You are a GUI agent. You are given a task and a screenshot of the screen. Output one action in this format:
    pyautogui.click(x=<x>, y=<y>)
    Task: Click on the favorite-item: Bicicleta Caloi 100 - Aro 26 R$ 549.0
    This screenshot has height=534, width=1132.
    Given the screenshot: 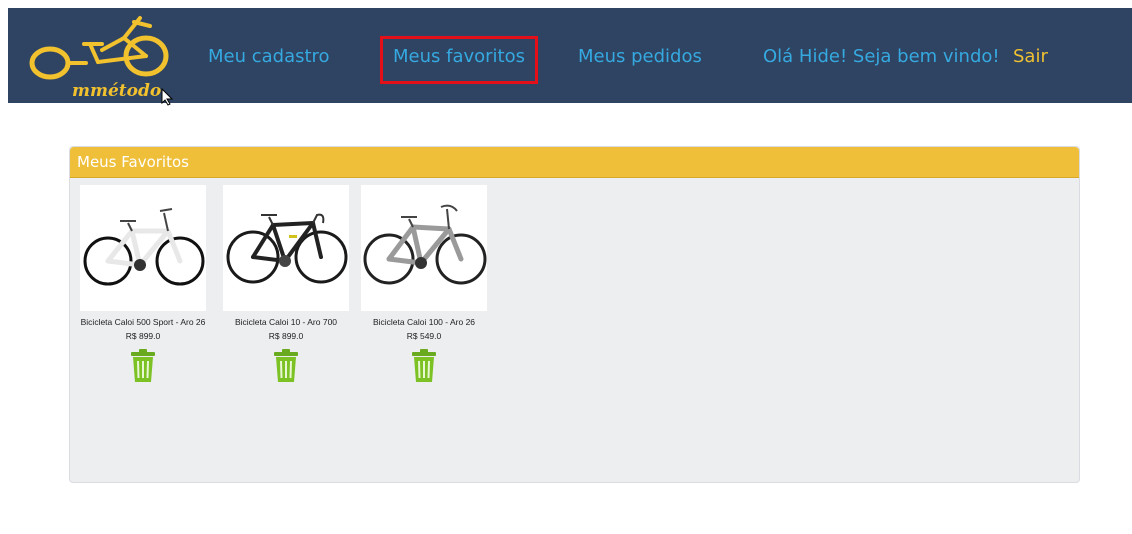 What is the action you would take?
    pyautogui.click(x=424, y=284)
    